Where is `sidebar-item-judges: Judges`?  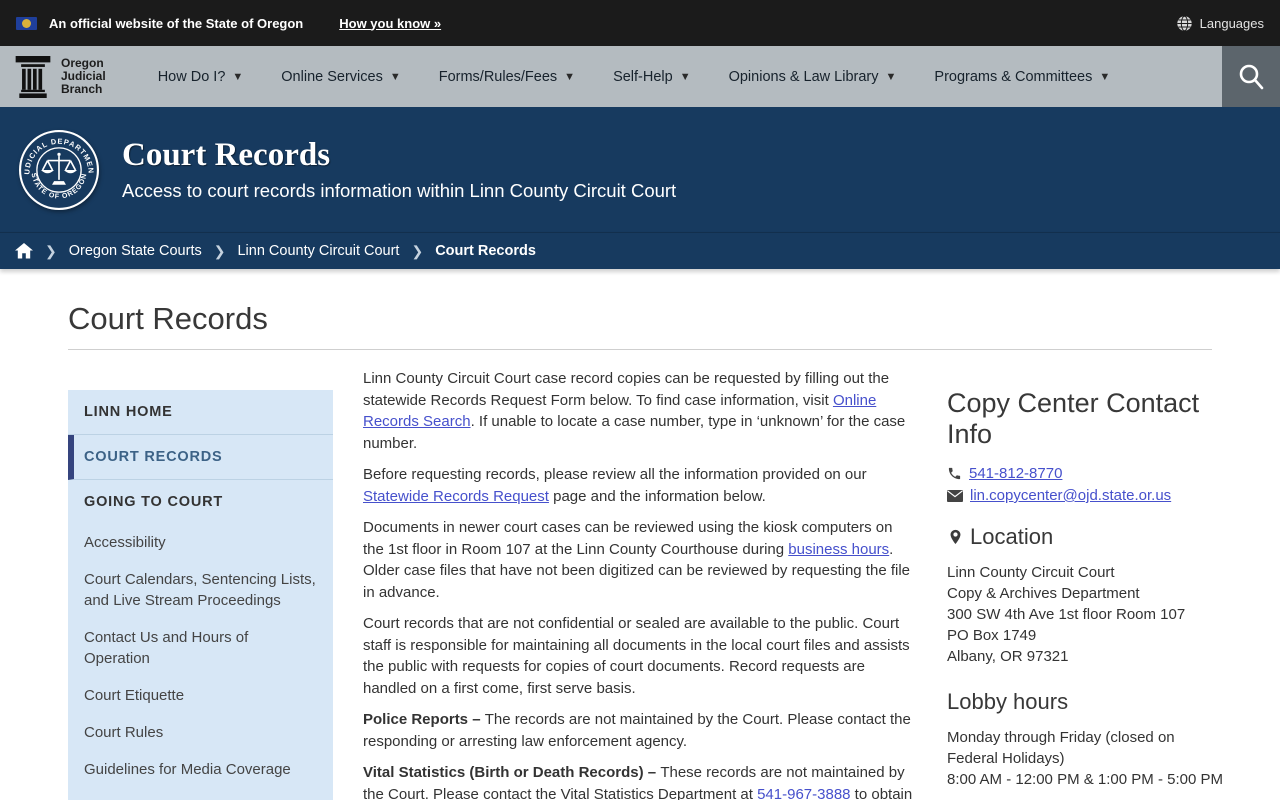 sidebar-item-judges: Judges is located at coordinates (200, 794).